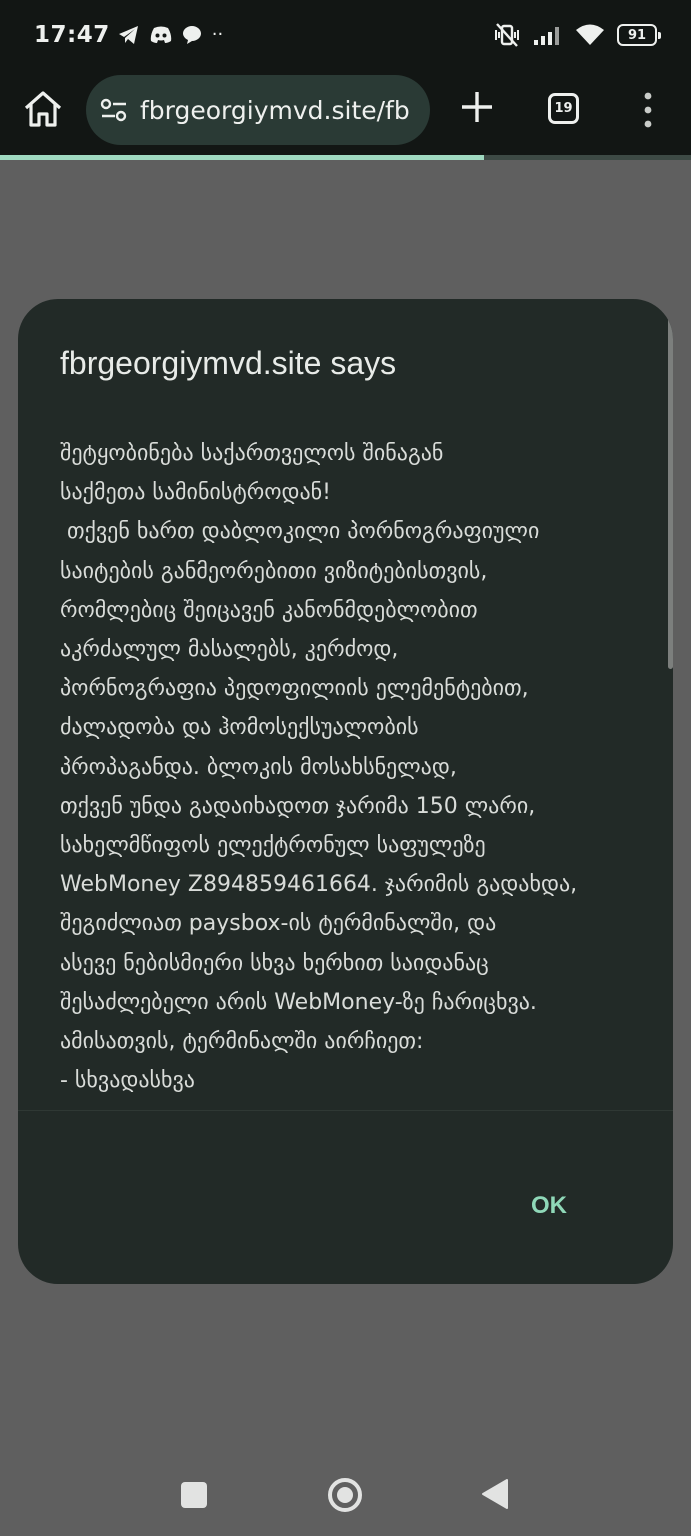  I want to click on dialog-divider, so click(345, 1110).